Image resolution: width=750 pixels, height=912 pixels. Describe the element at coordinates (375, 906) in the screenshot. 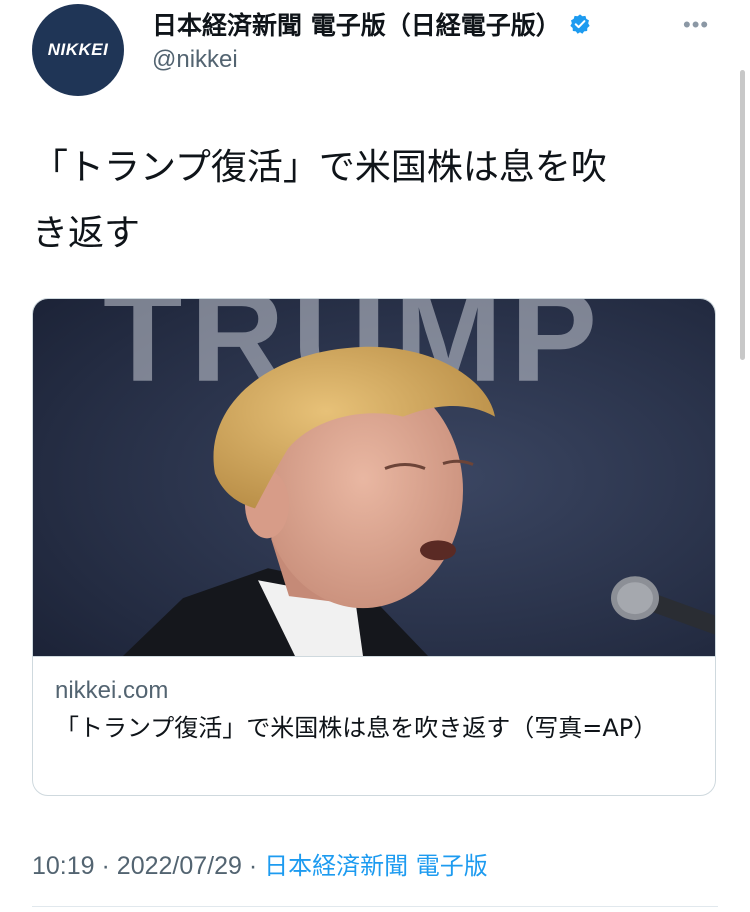

I see `divider` at that location.